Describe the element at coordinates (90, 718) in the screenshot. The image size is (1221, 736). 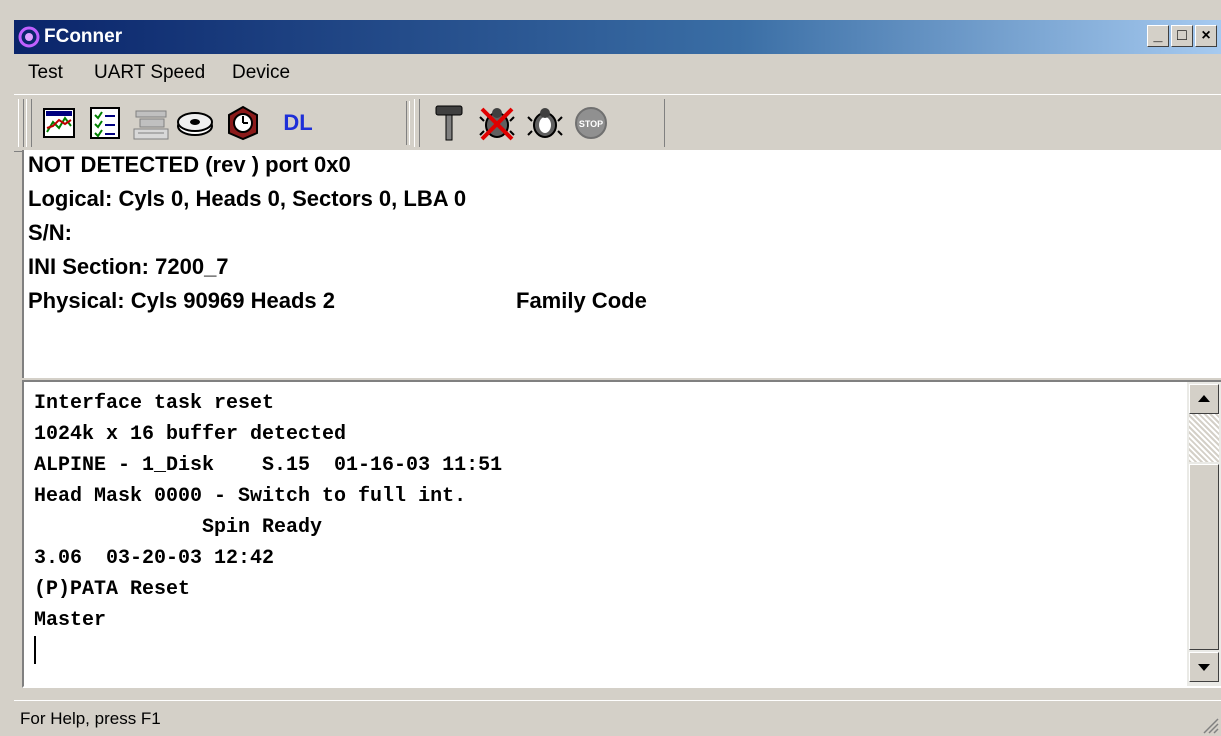
I see `status-text: For Help, press F1` at that location.